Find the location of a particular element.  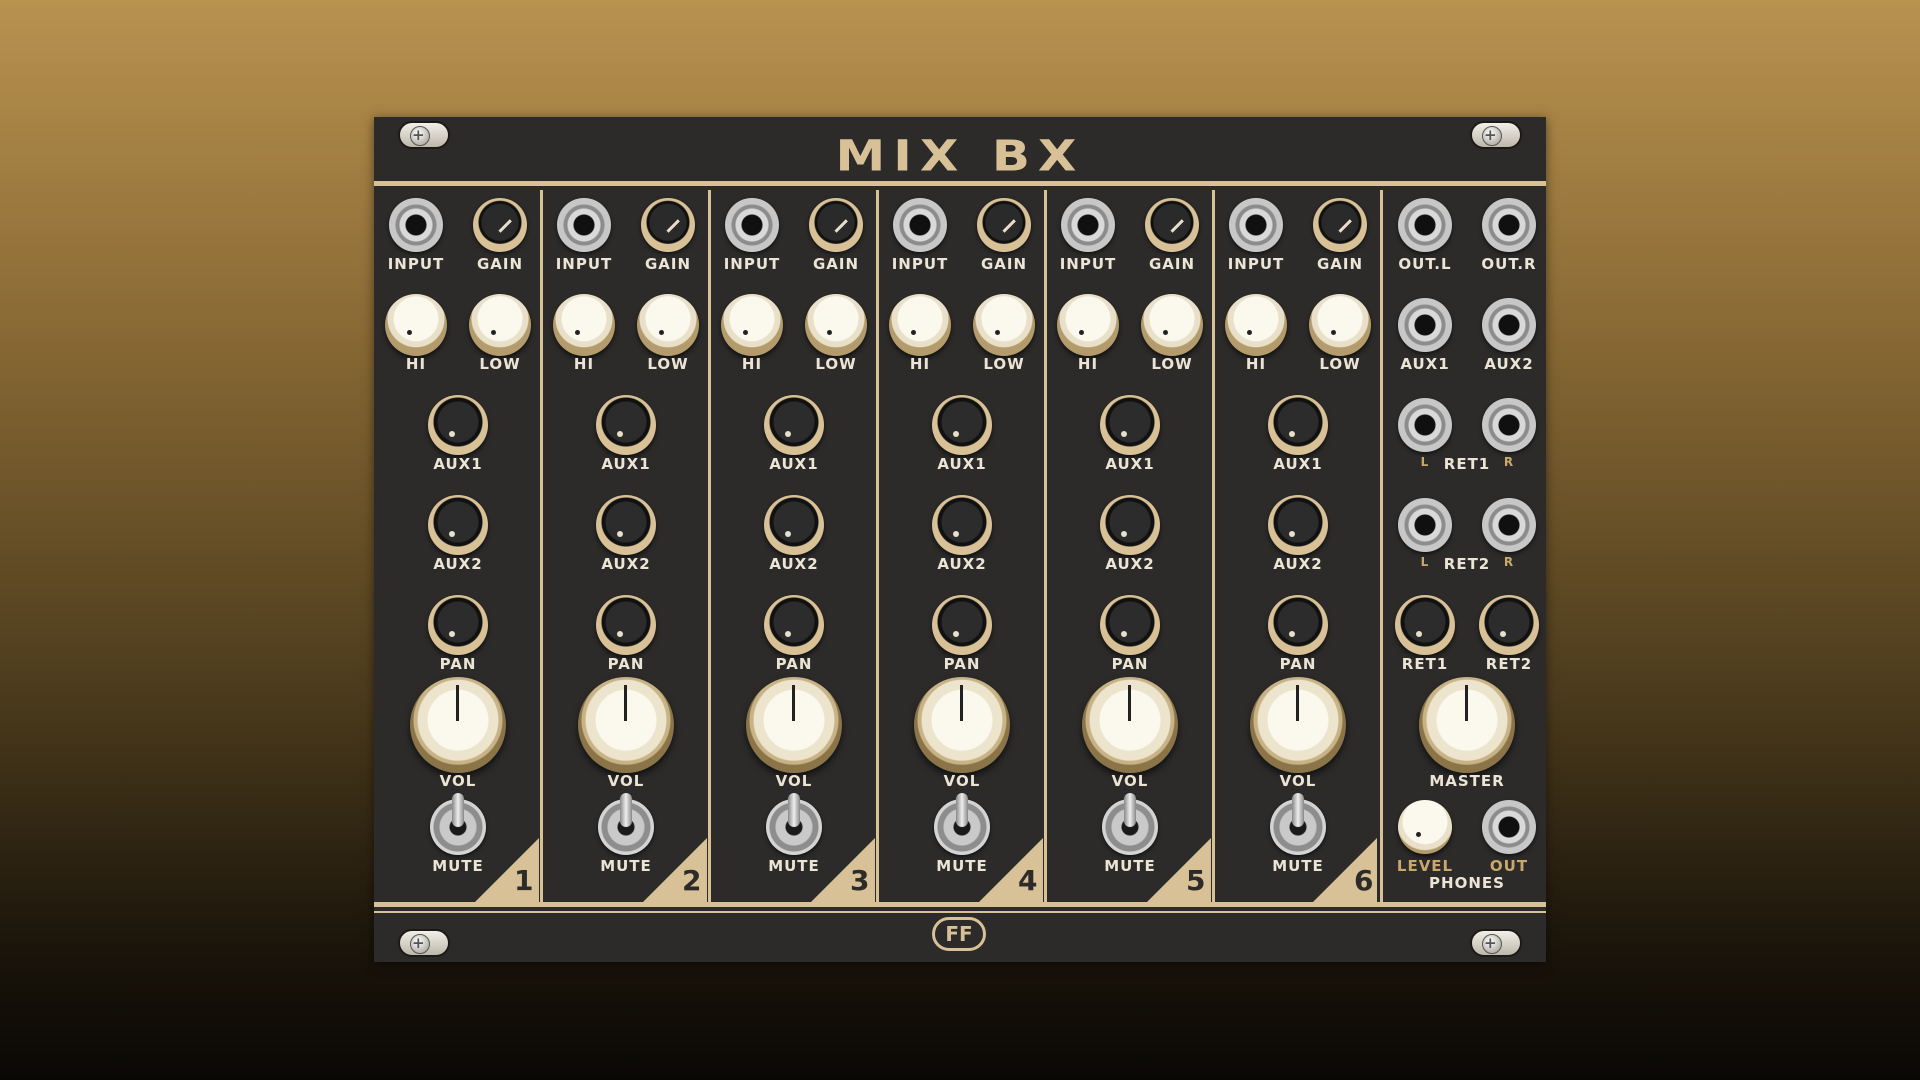

aux2-send-jack is located at coordinates (1509, 325).